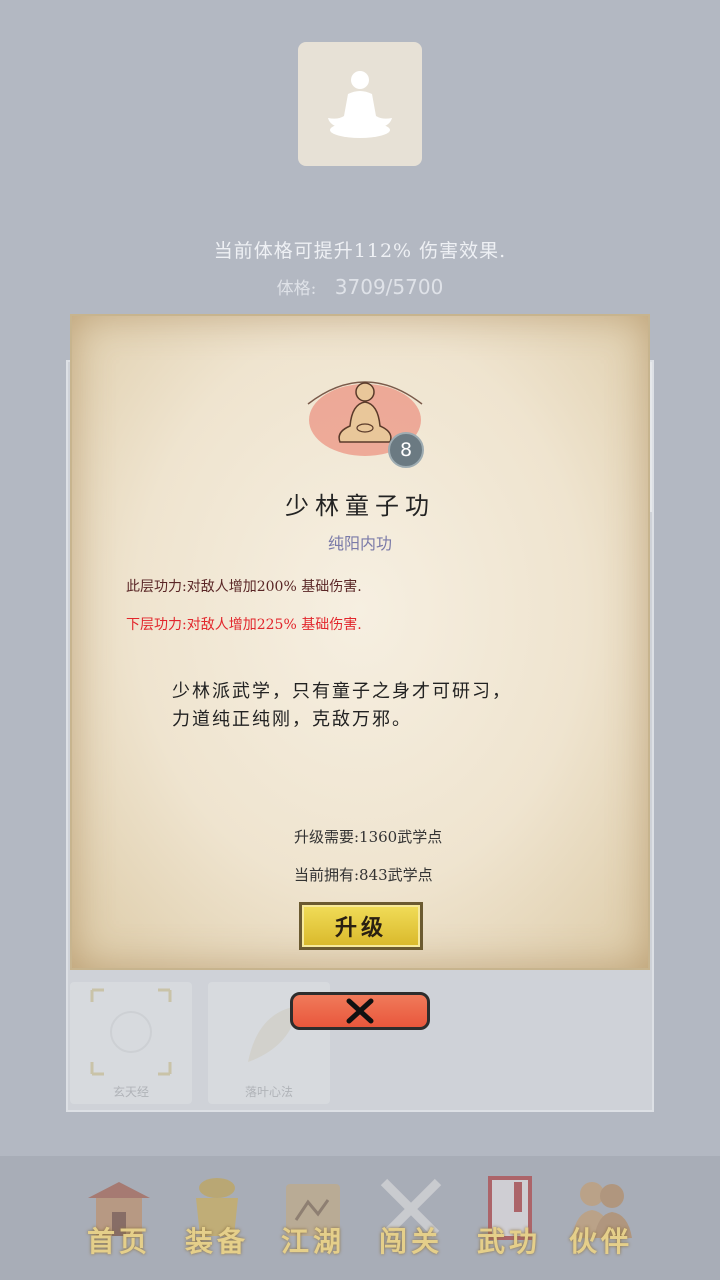 This screenshot has height=1280, width=720. Describe the element at coordinates (130, 1092) in the screenshot. I see `skill-card-caption: 玄天经` at that location.